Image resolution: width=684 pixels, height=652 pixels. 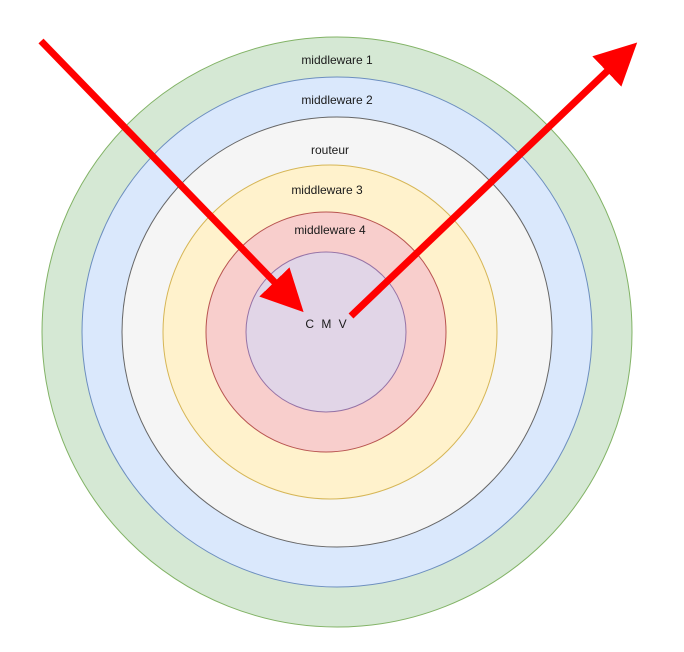 What do you see at coordinates (337, 100) in the screenshot?
I see `label-middleware-2: middleware 2` at bounding box center [337, 100].